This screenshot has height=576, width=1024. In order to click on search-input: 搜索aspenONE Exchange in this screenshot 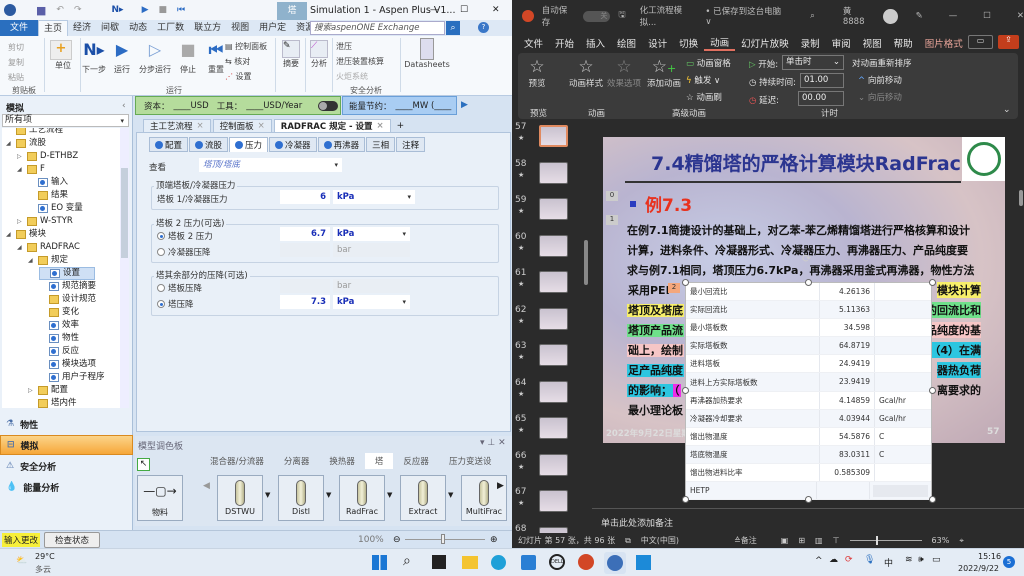, I will do `click(377, 28)`.